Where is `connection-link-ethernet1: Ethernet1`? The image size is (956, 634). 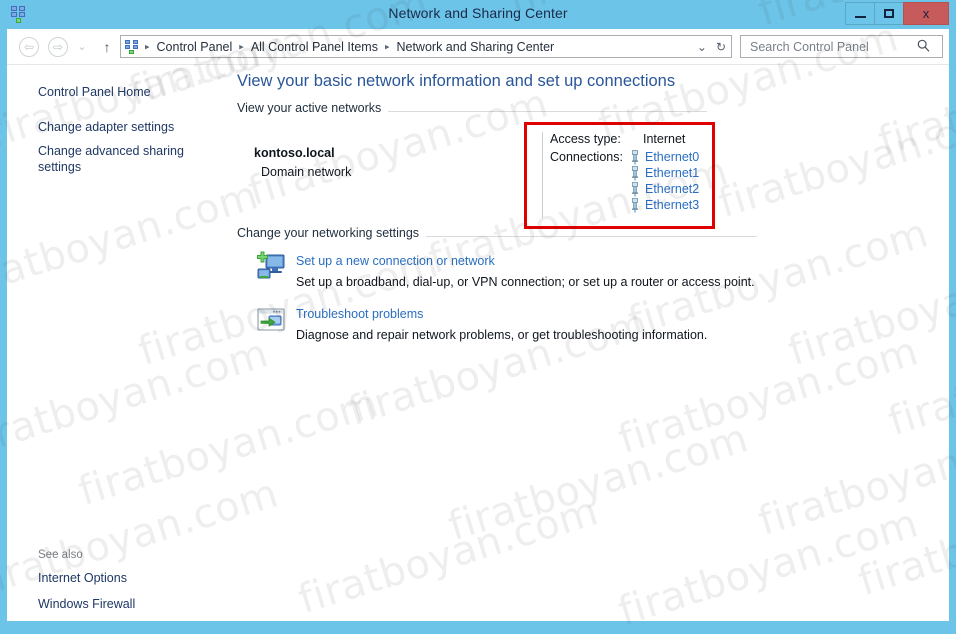 connection-link-ethernet1: Ethernet1 is located at coordinates (672, 173).